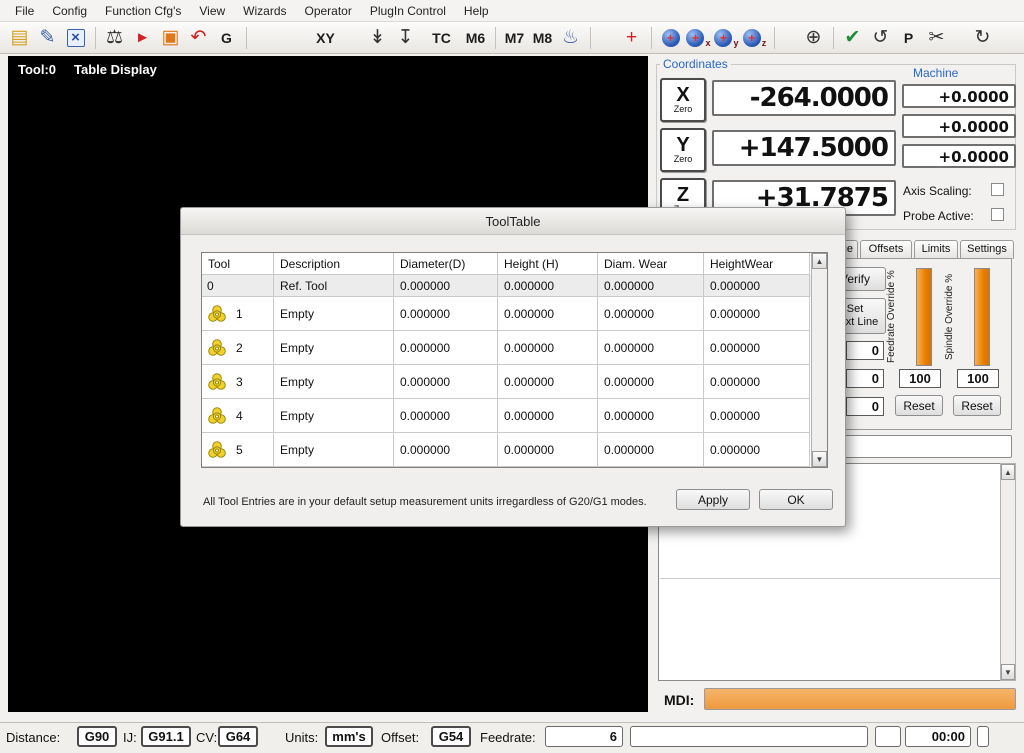  Describe the element at coordinates (698, 38) in the screenshot. I see `machine-coords-x-button: + x` at that location.